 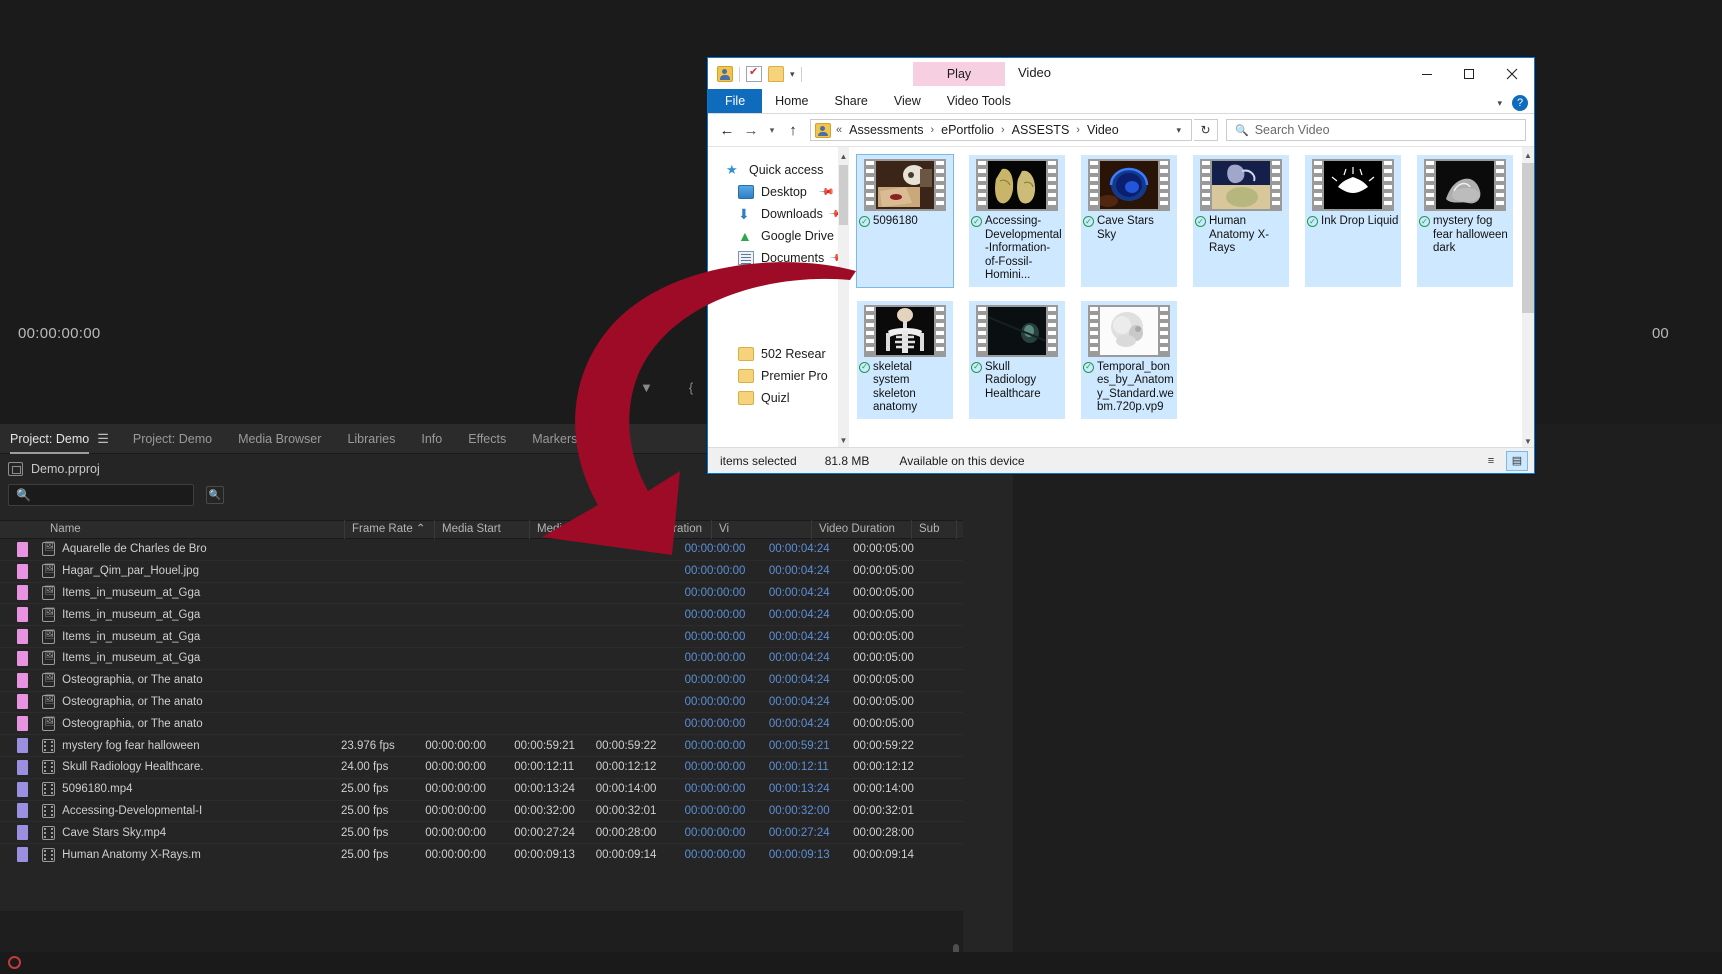 What do you see at coordinates (725, 74) in the screenshot?
I see `folder-person-icon` at bounding box center [725, 74].